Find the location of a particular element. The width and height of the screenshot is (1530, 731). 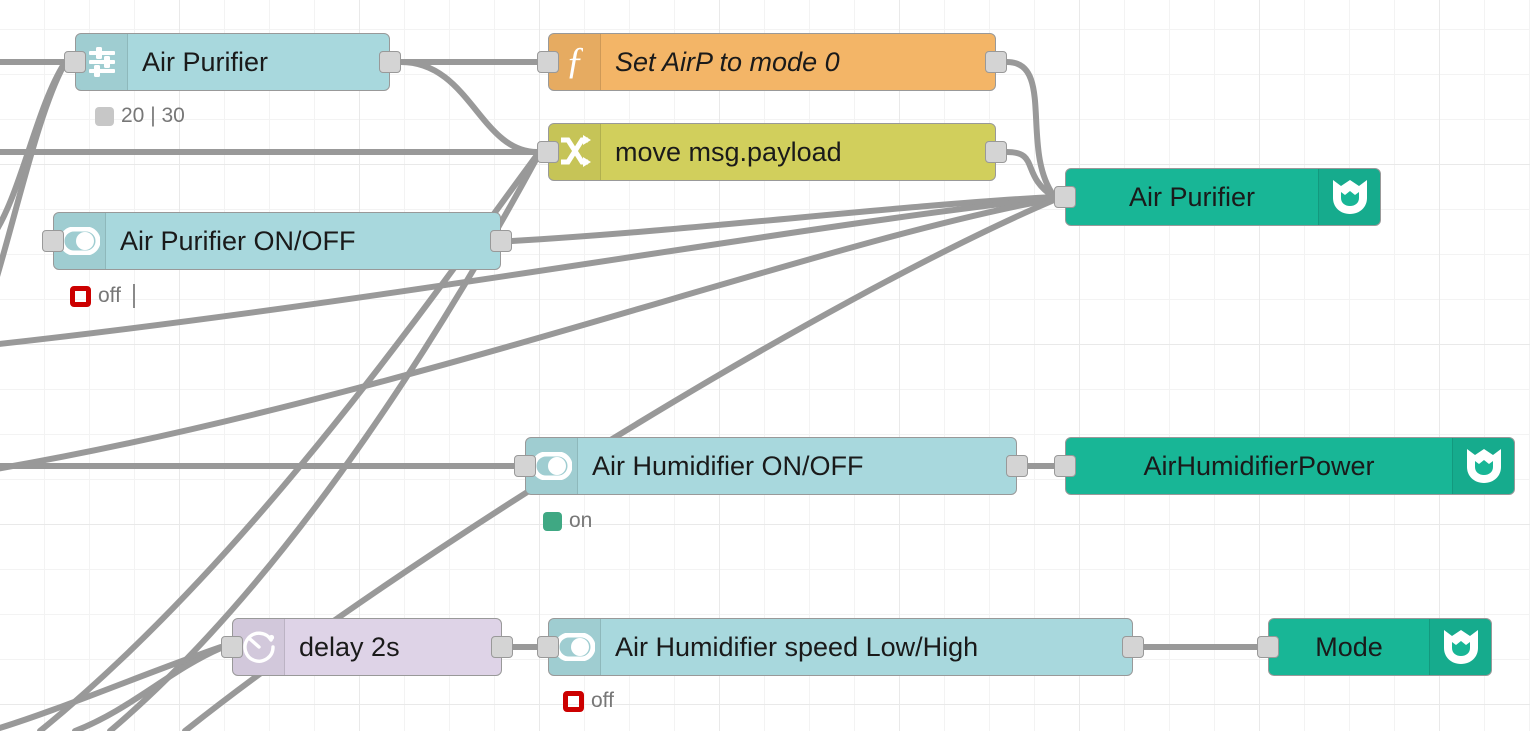

node-move-msg-payload: move msg.payload is located at coordinates (772, 152).